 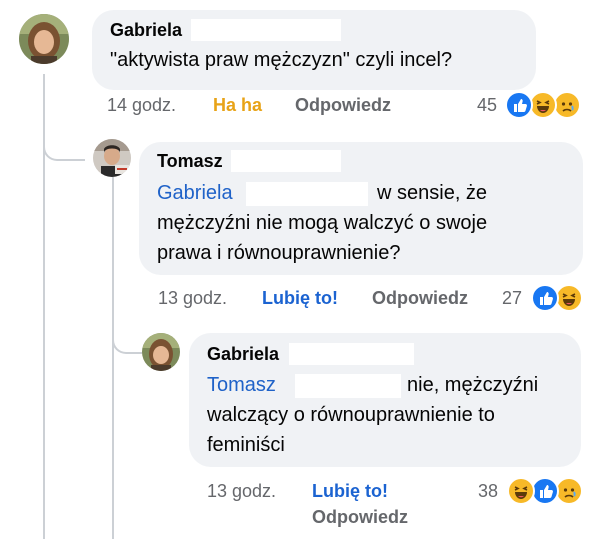 I want to click on comment-text-line-3: prawa i równouprawnienie?, so click(x=279, y=253).